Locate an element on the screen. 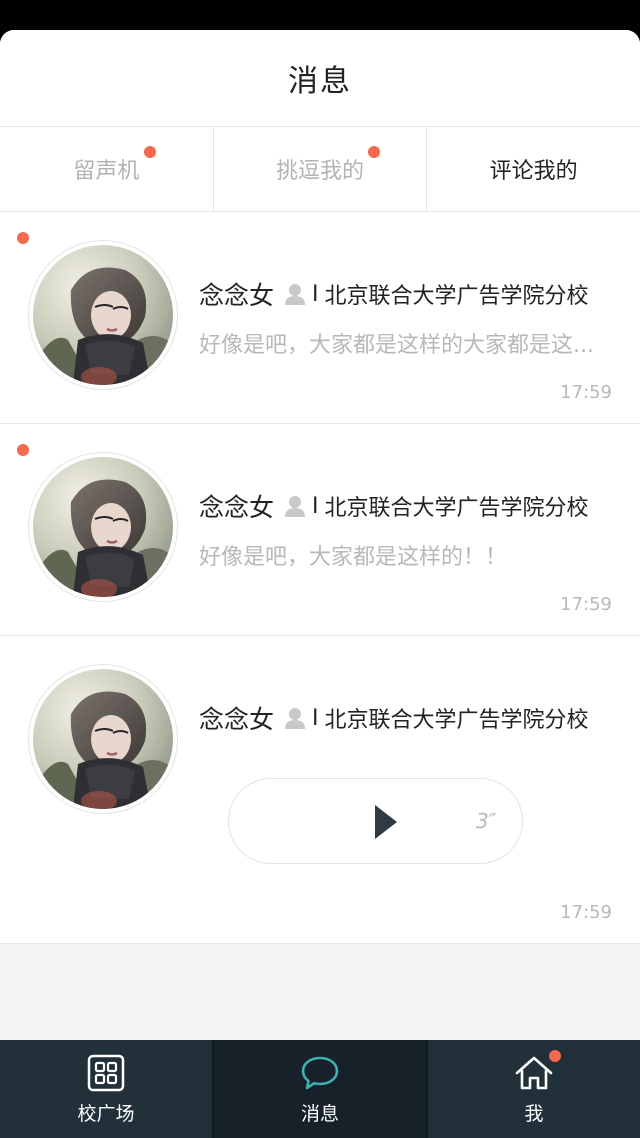 Image resolution: width=640 pixels, height=1138 pixels. tab-label: 评论我的 is located at coordinates (533, 171).